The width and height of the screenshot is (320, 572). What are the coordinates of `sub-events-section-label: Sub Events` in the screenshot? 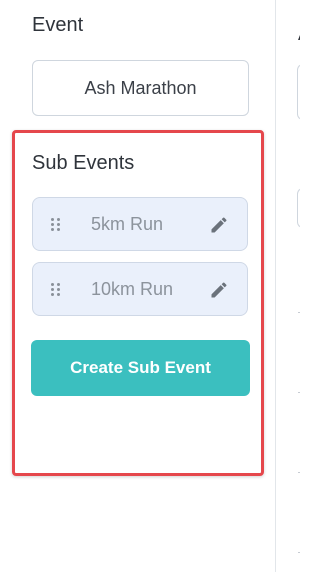 It's located at (83, 163).